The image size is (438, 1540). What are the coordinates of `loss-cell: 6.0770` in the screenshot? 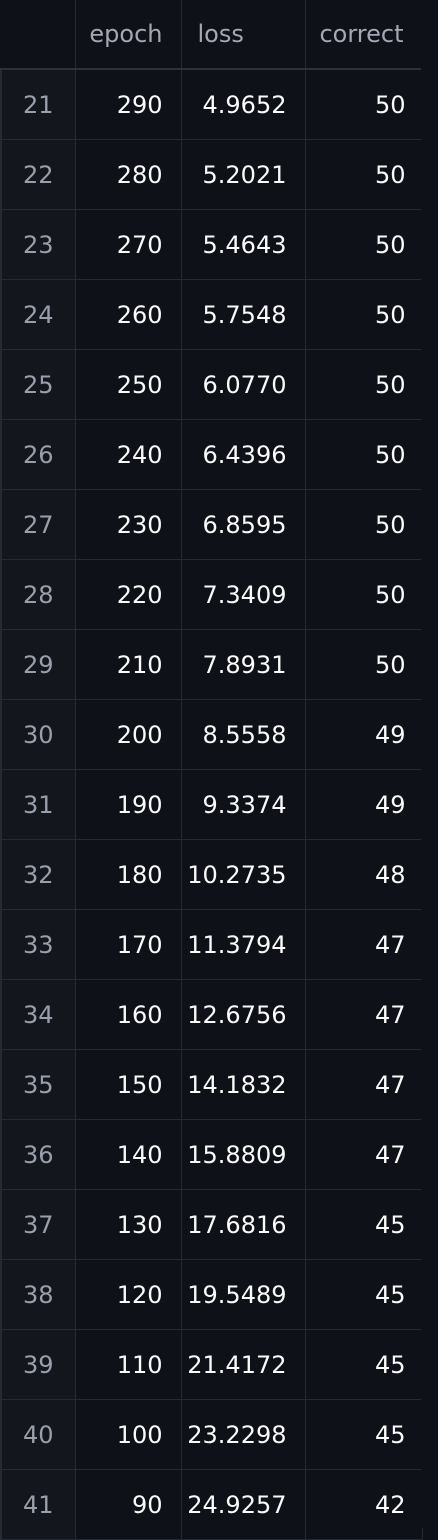 It's located at (243, 384).